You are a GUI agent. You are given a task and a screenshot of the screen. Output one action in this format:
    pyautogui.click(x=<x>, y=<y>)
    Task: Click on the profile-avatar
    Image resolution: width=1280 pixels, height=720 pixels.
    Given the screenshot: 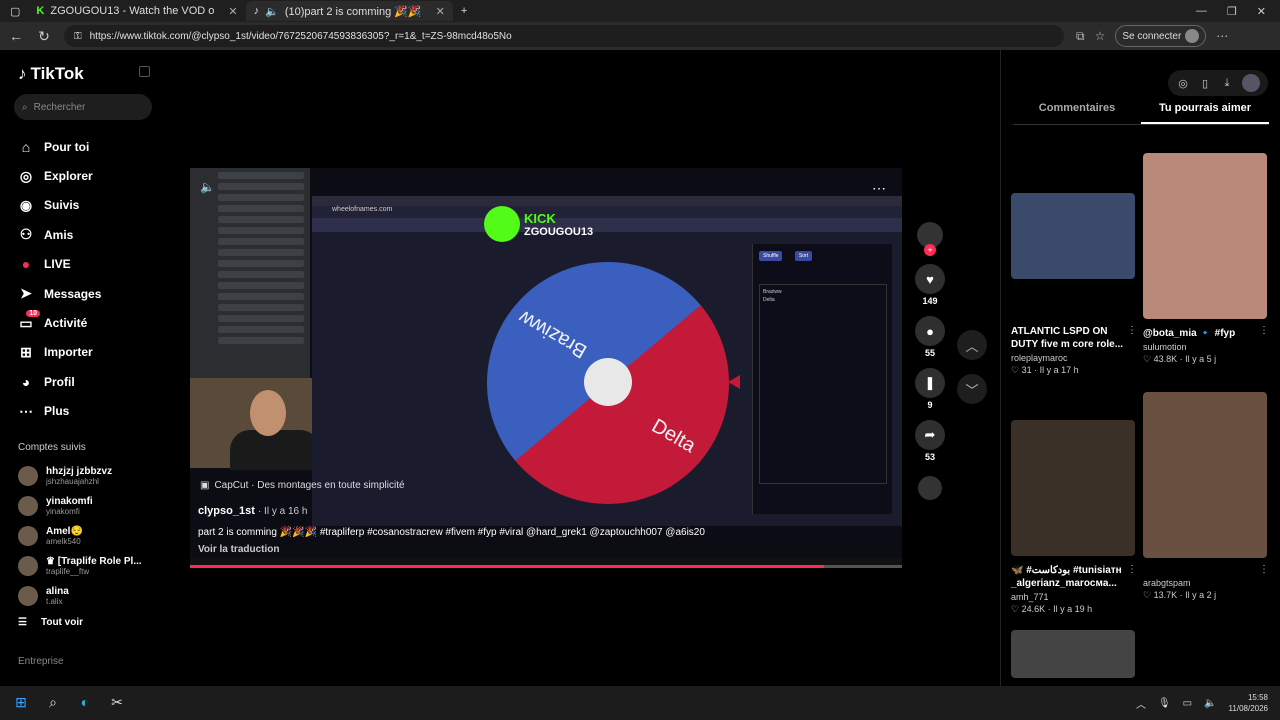 What is the action you would take?
    pyautogui.click(x=1251, y=83)
    